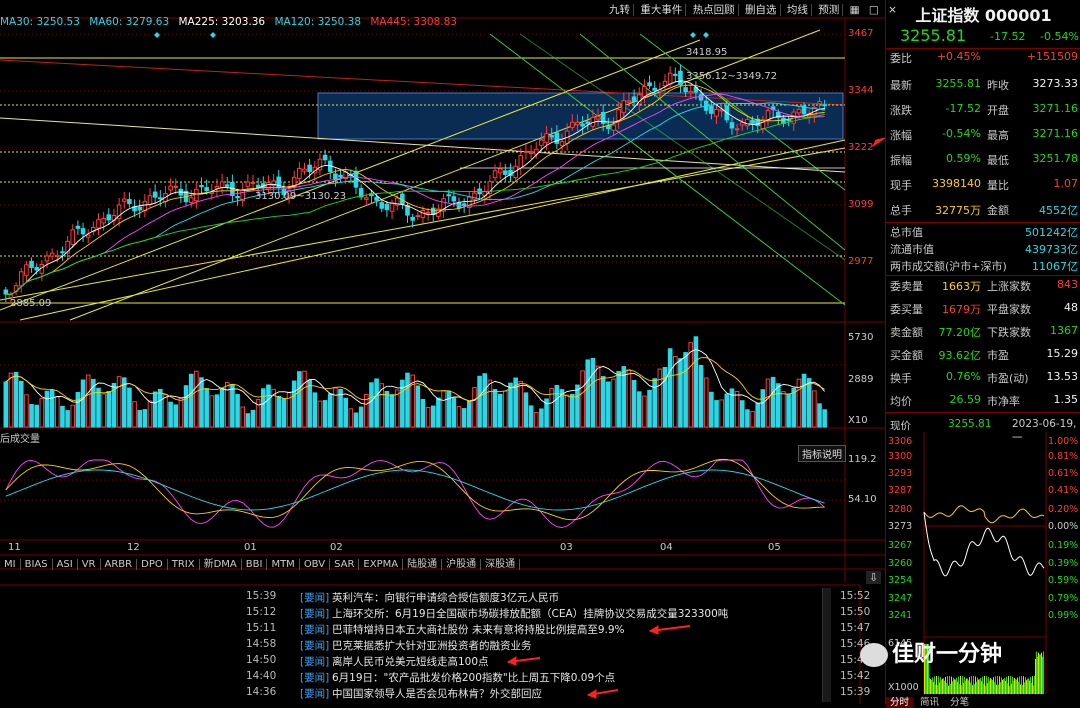 The height and width of the screenshot is (708, 1080). Describe the element at coordinates (984, 86) in the screenshot. I see `quote-row: 最新 3255.81 昨收 3273.33` at that location.